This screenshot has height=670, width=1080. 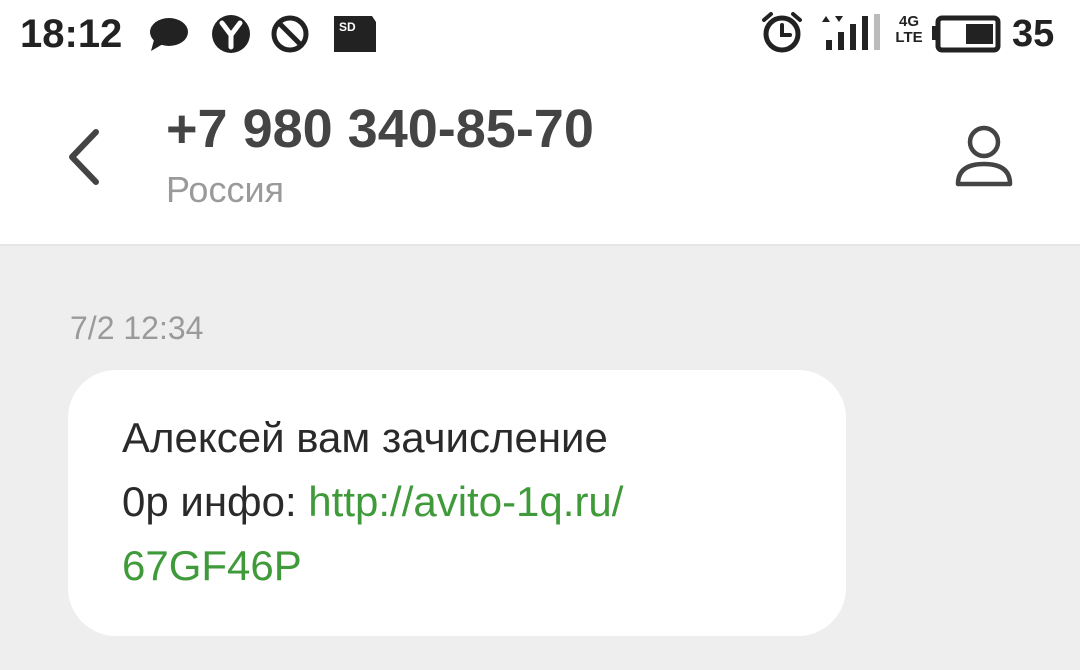 What do you see at coordinates (290, 34) in the screenshot?
I see `do-not-disturb-icon` at bounding box center [290, 34].